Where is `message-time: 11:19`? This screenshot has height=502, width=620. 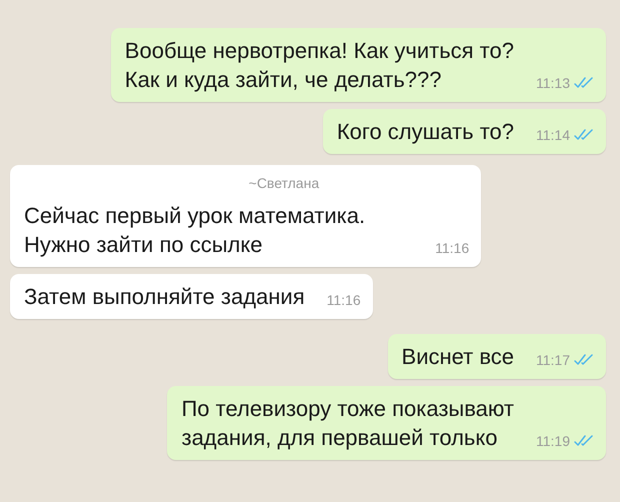
message-time: 11:19 is located at coordinates (553, 441).